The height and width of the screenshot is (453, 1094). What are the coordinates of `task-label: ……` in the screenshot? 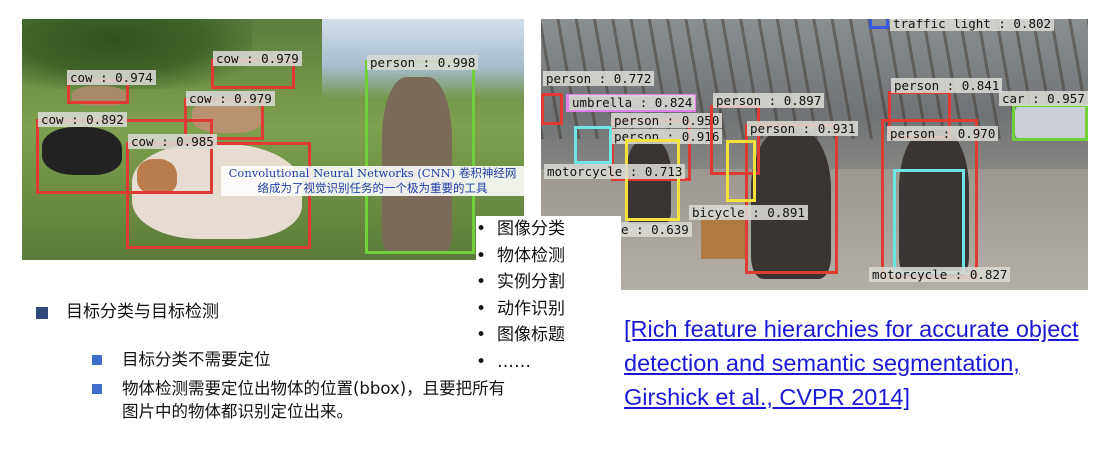 It's located at (514, 361).